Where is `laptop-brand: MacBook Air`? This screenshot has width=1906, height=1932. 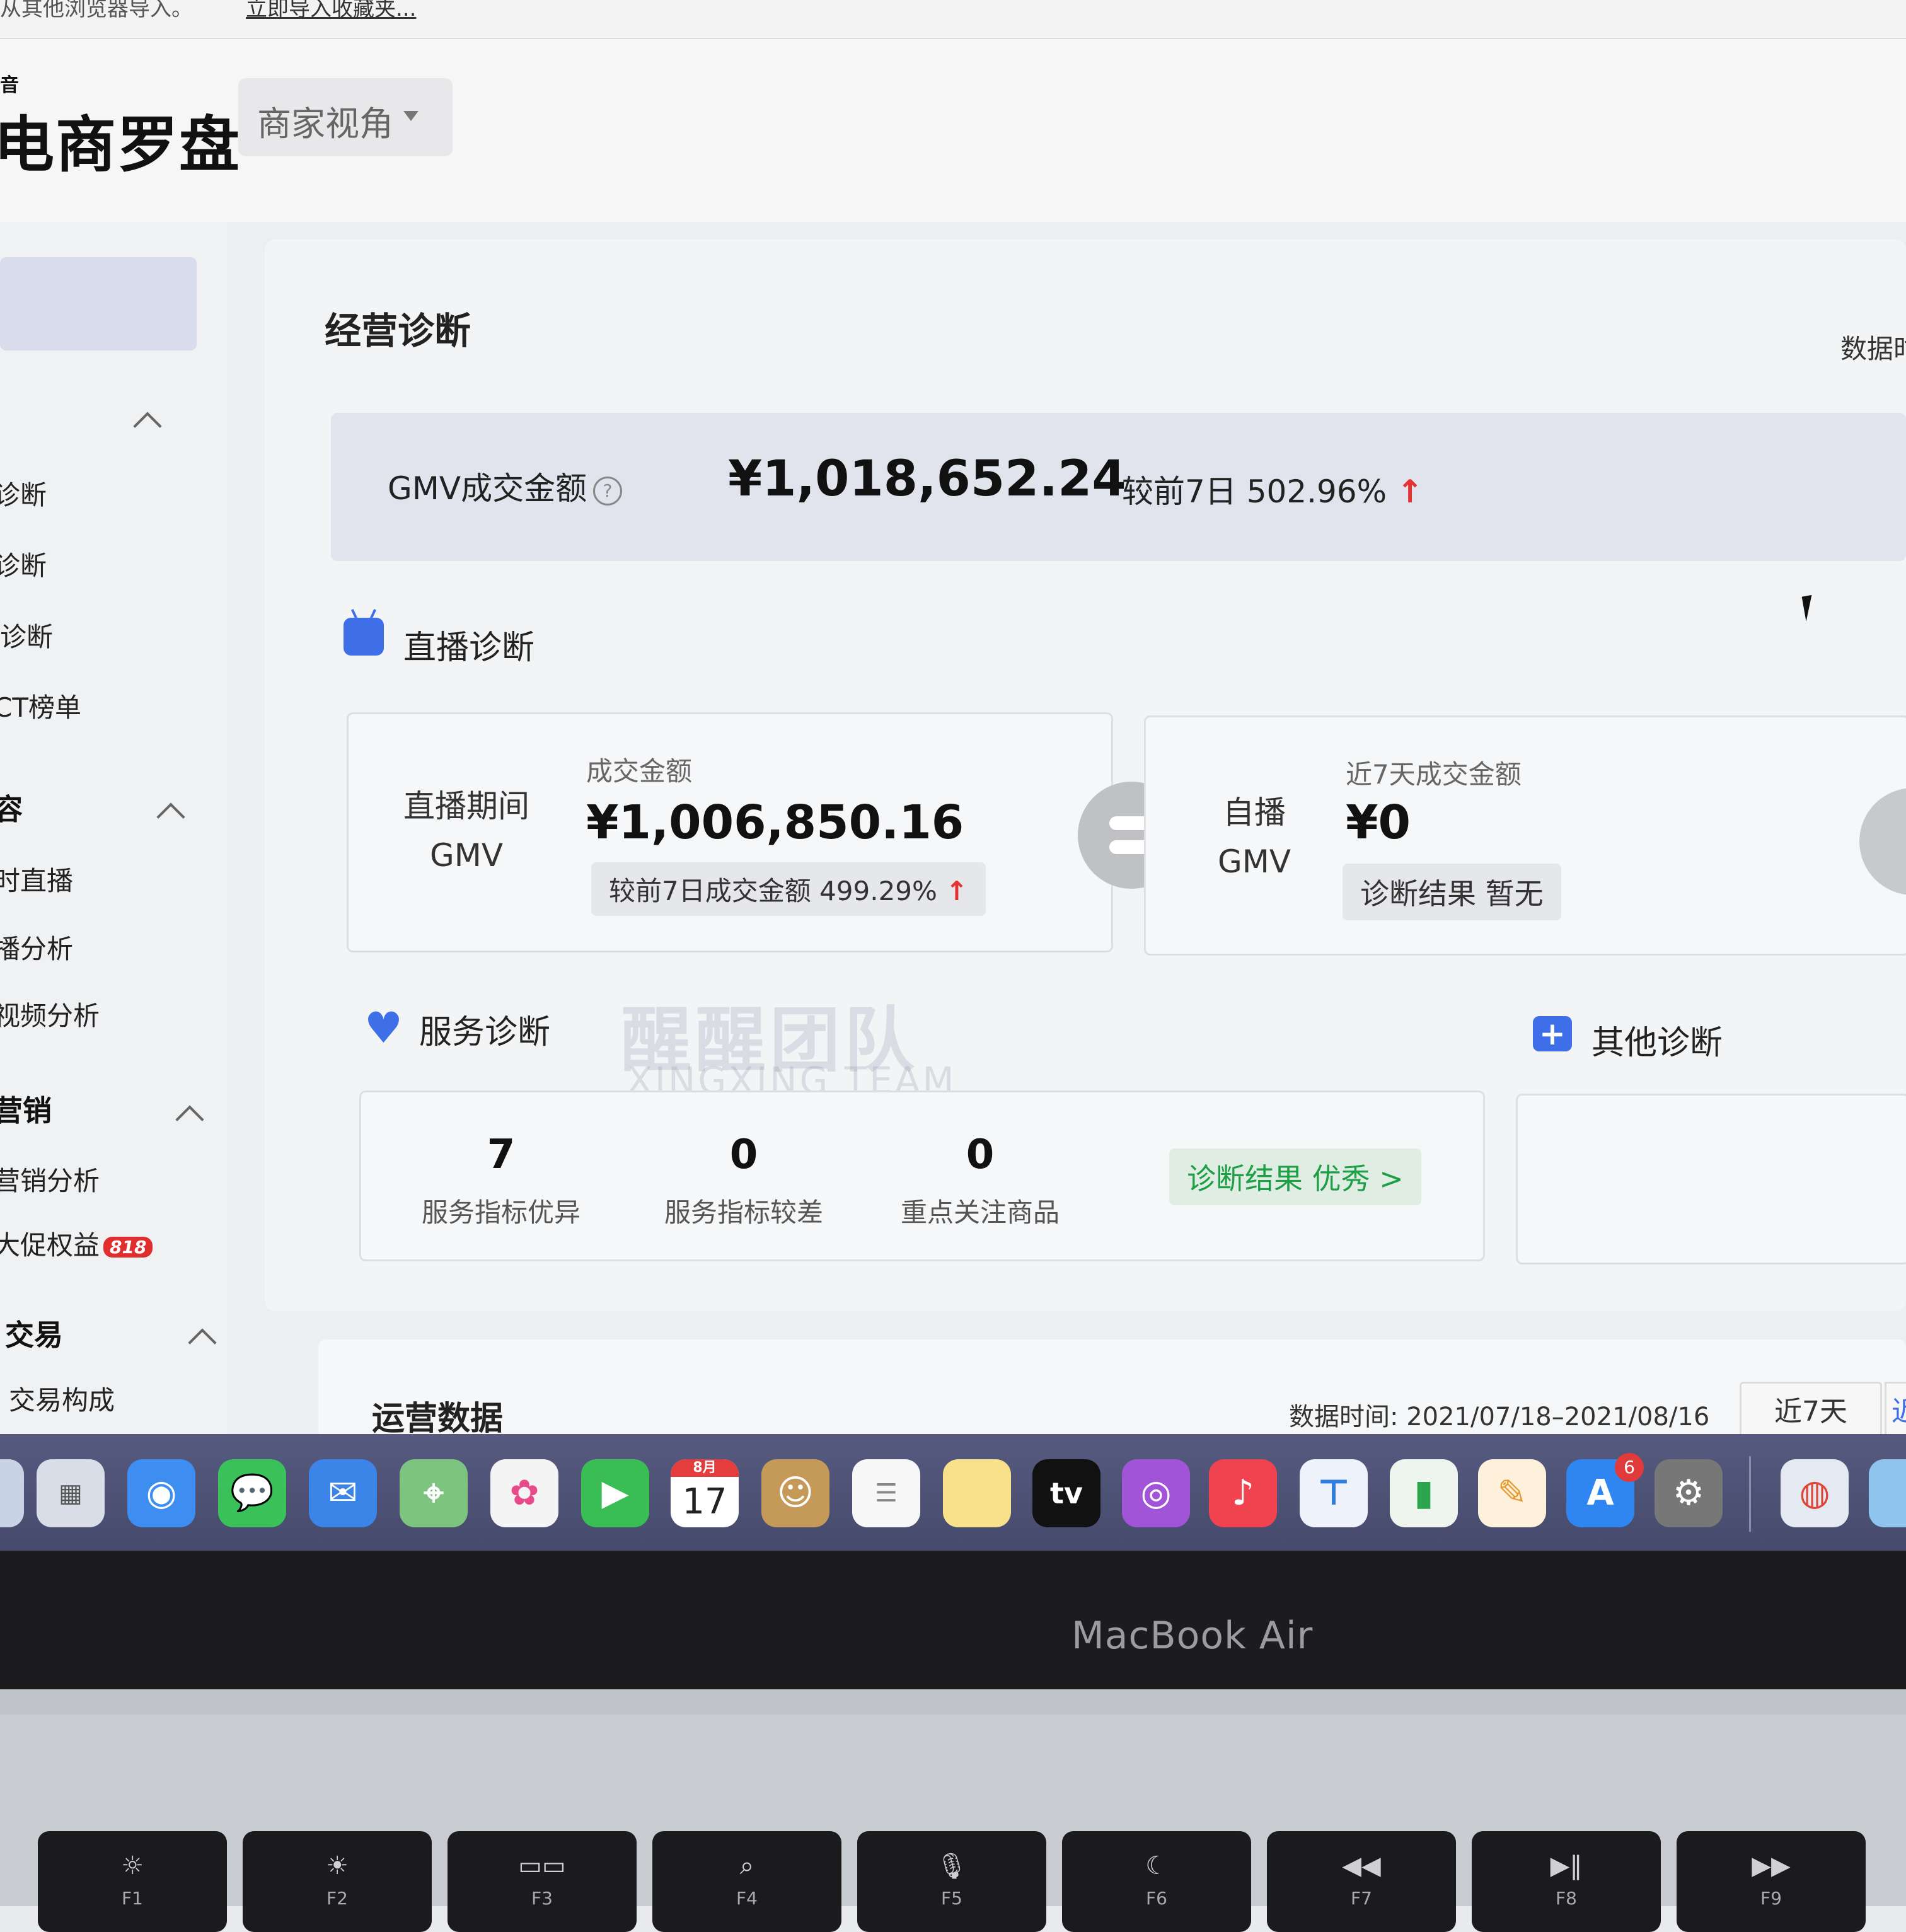 laptop-brand: MacBook Air is located at coordinates (1193, 1636).